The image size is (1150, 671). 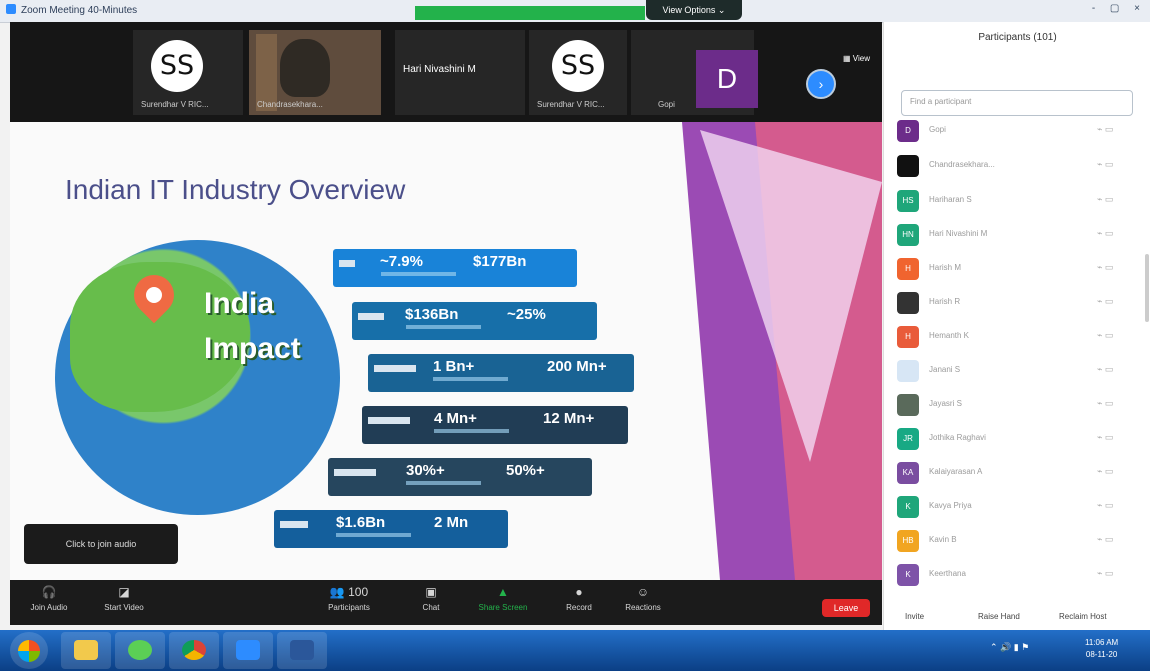 What do you see at coordinates (1017, 131) in the screenshot?
I see `participant-row: D Gopi ⌁ ▭` at bounding box center [1017, 131].